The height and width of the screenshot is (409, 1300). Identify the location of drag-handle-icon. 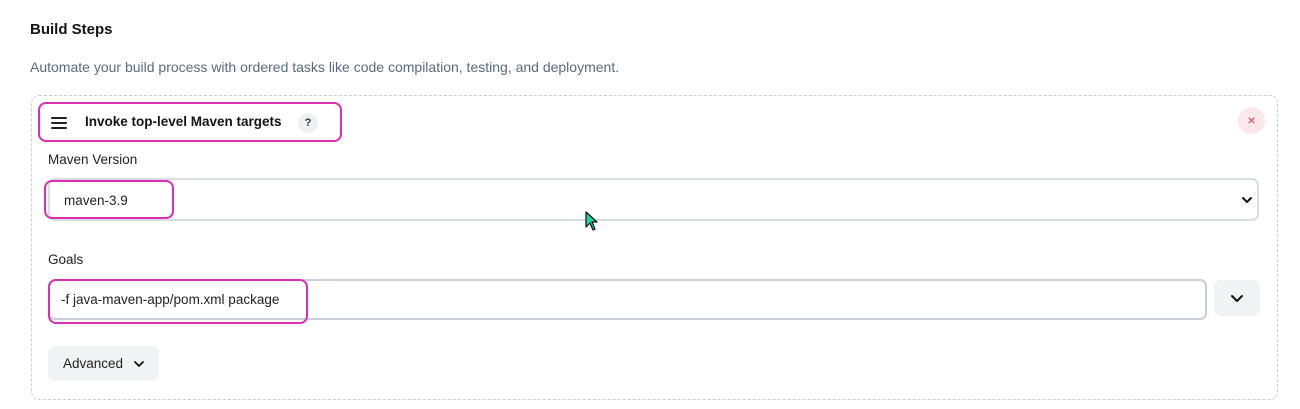
(59, 123).